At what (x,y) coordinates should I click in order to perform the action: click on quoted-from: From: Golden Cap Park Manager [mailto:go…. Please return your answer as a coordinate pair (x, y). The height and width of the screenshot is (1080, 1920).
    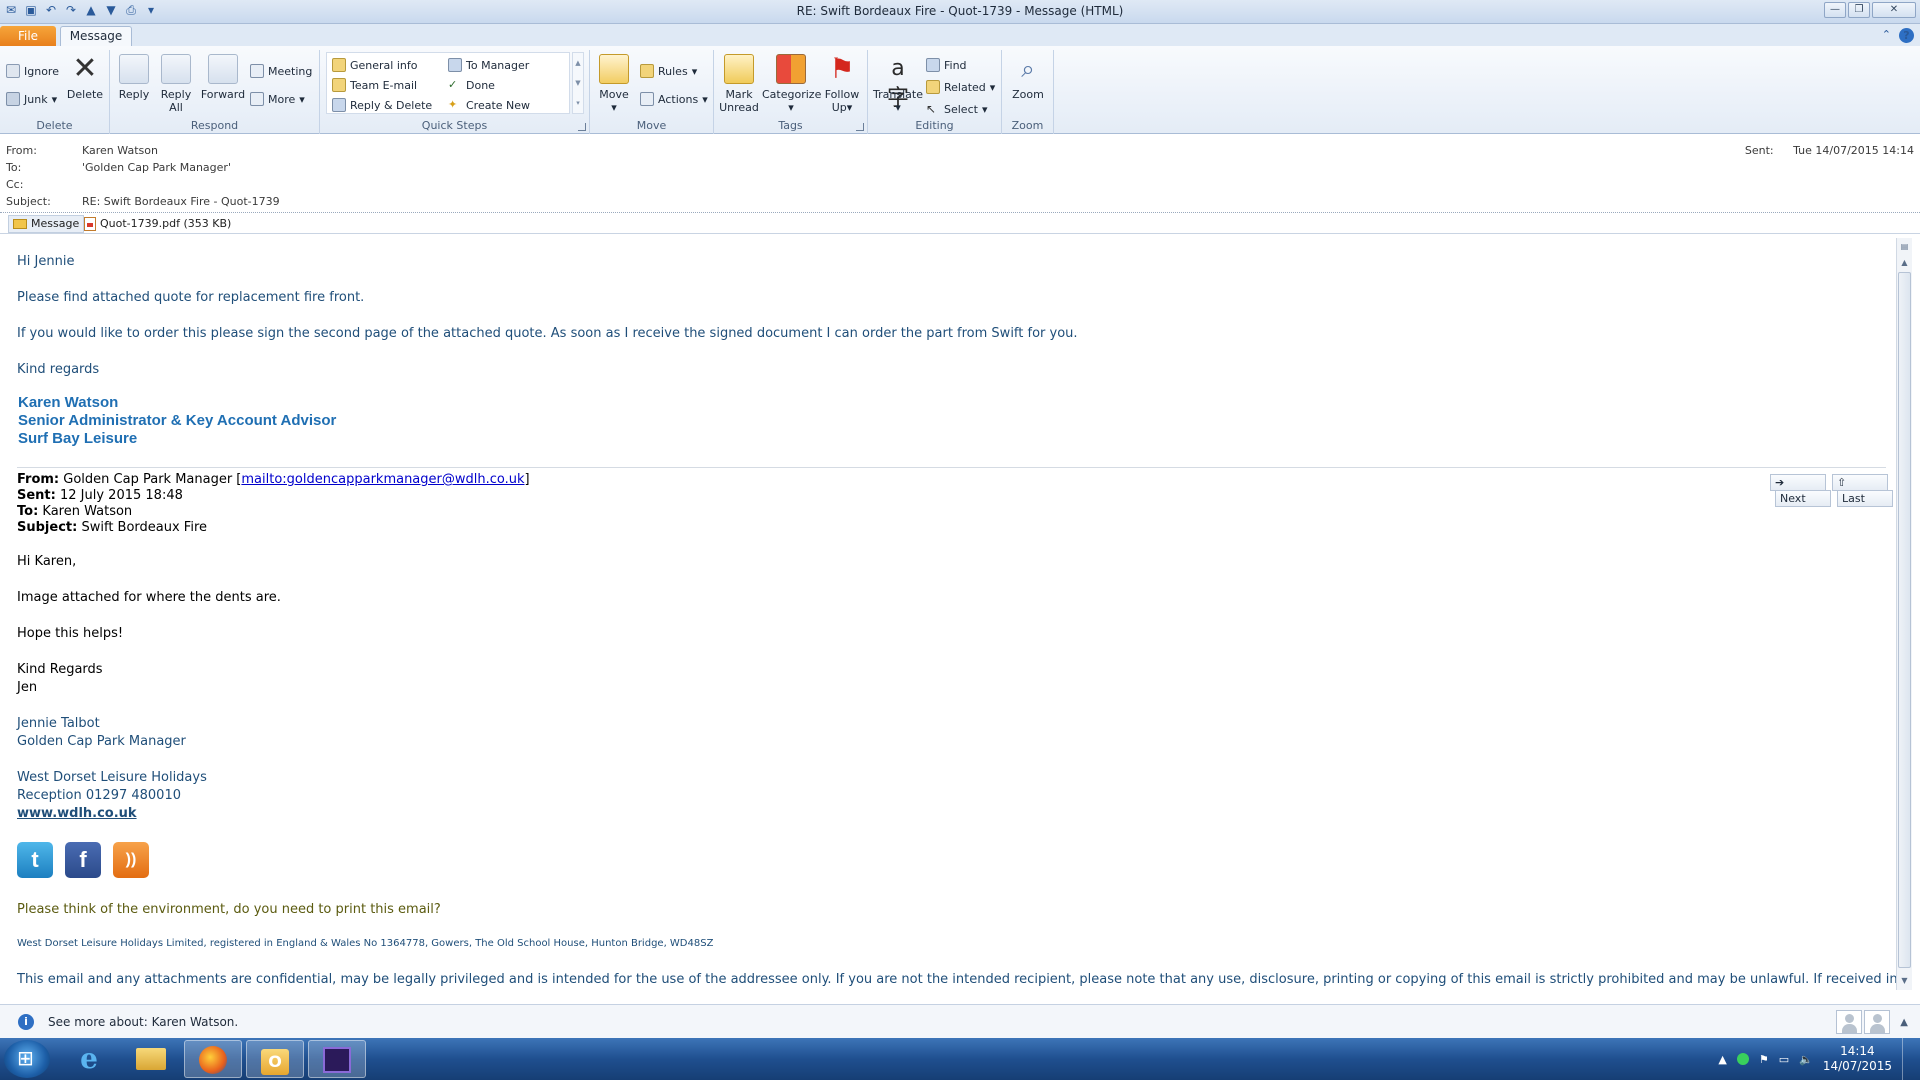
    Looking at the image, I should click on (273, 479).